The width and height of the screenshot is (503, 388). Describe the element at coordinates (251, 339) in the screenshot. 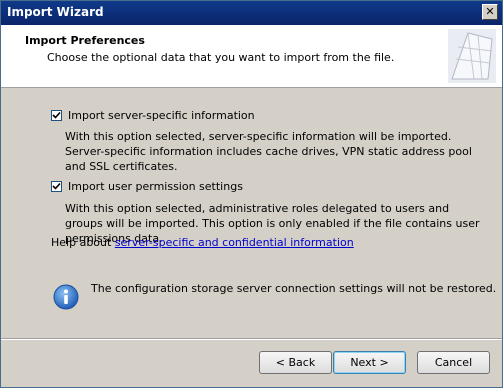

I see `button-separator` at that location.